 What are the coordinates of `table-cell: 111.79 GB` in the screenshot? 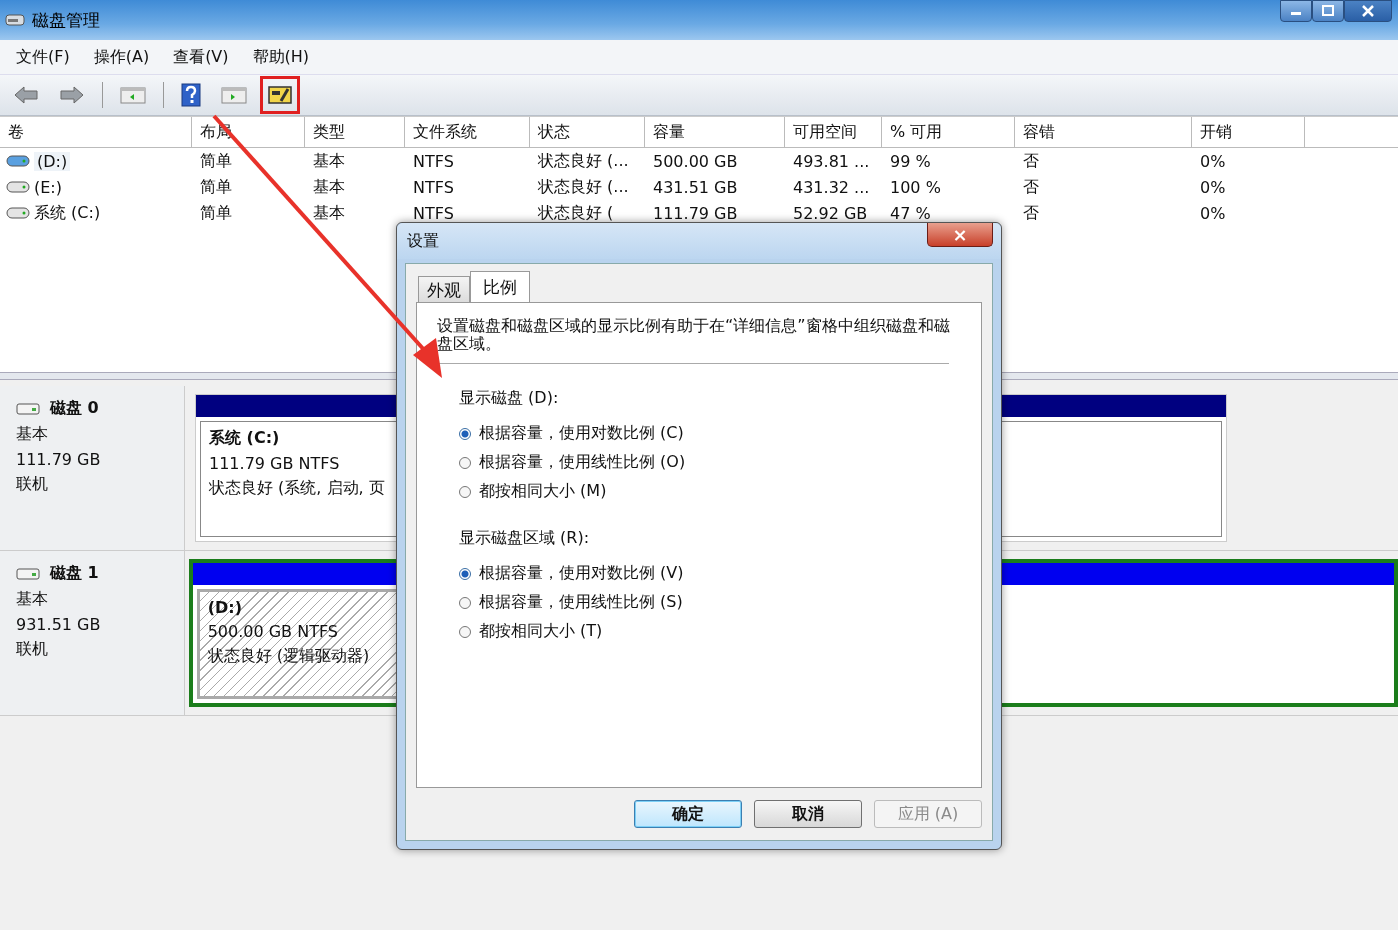 It's located at (695, 213).